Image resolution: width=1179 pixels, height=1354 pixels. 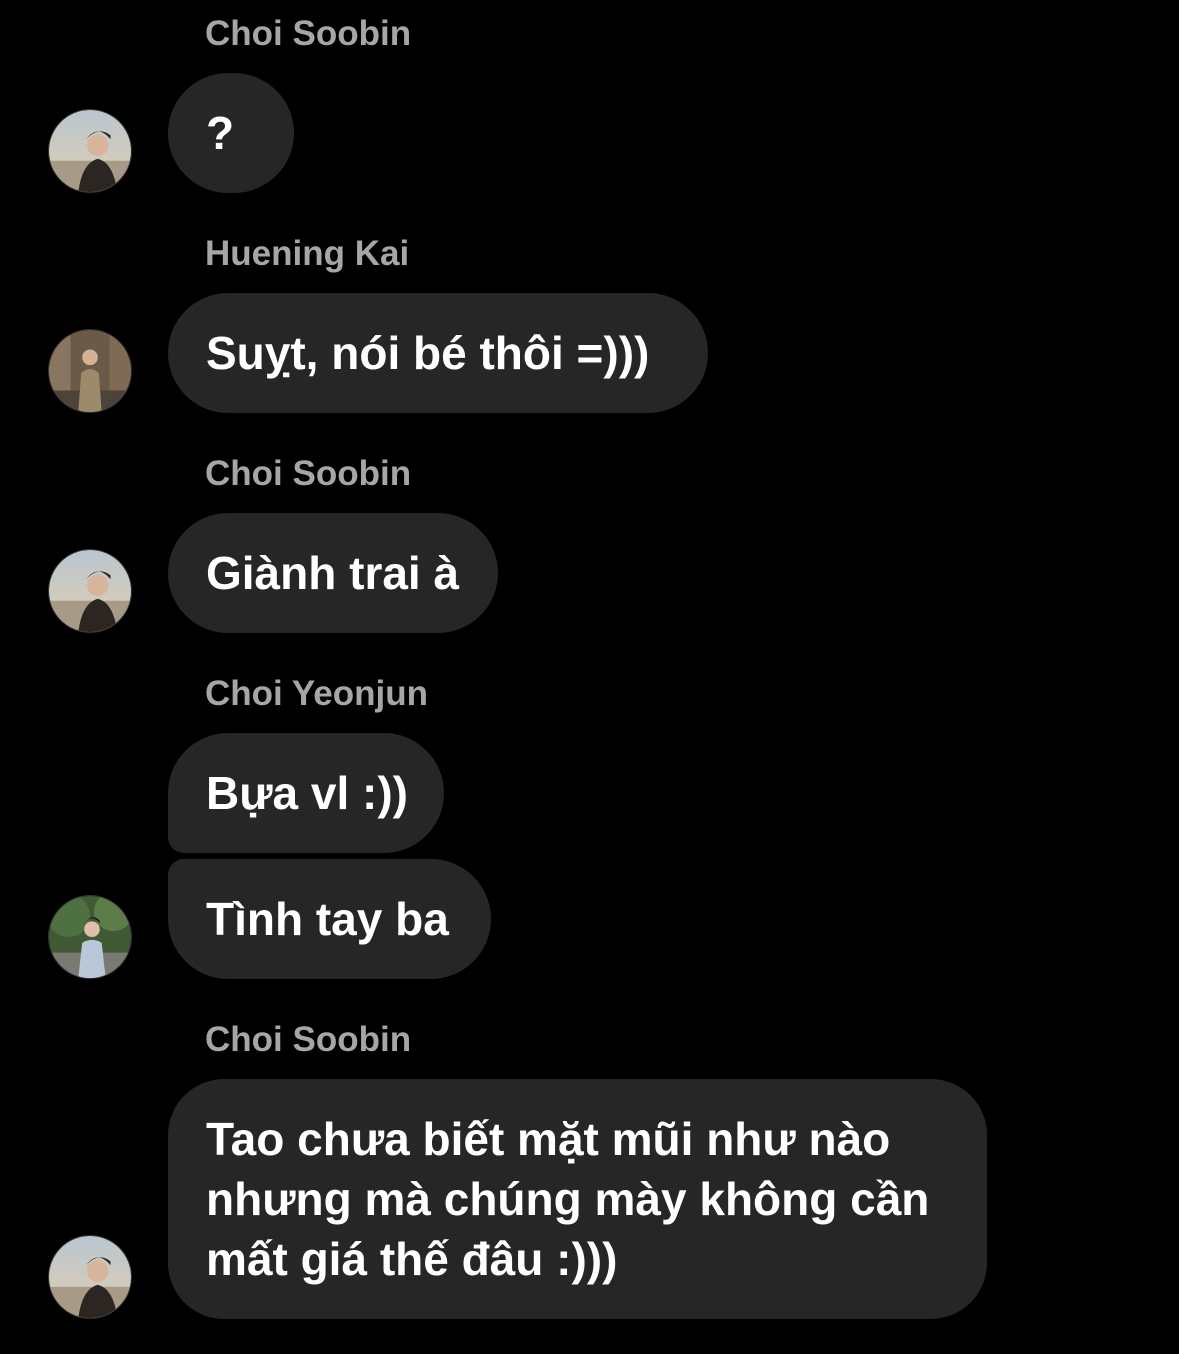 I want to click on message-text: Giành trai à, so click(x=333, y=573).